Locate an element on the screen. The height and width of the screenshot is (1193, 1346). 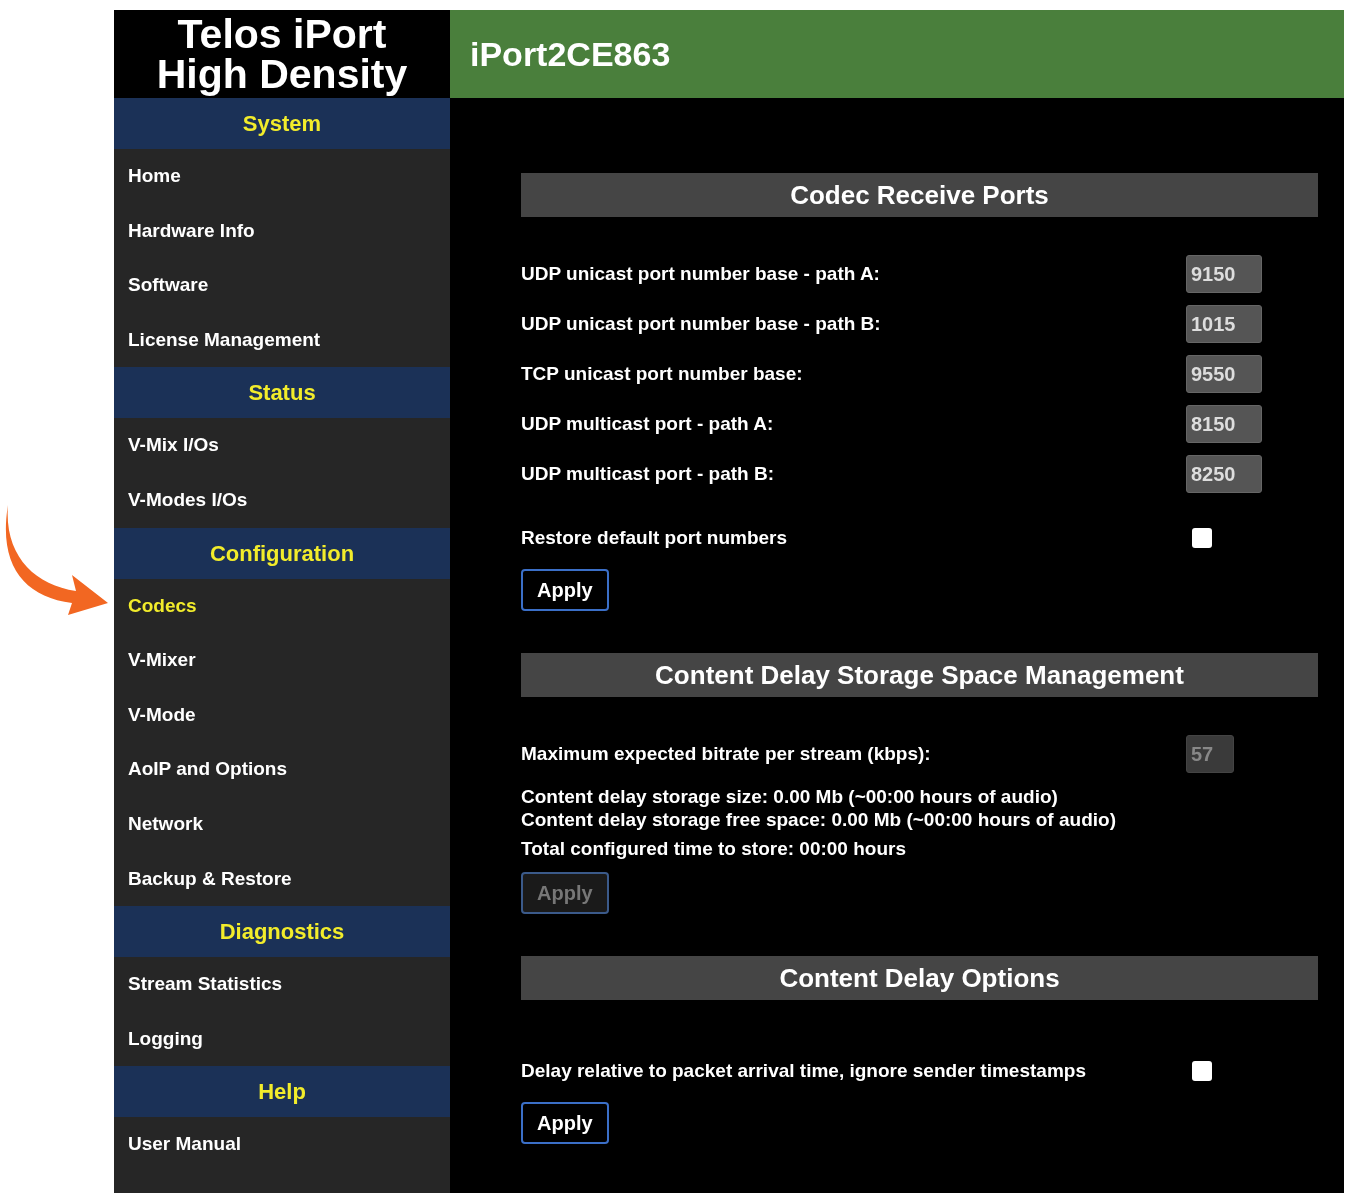
sidebar-item: Stream Statistics is located at coordinates (282, 984).